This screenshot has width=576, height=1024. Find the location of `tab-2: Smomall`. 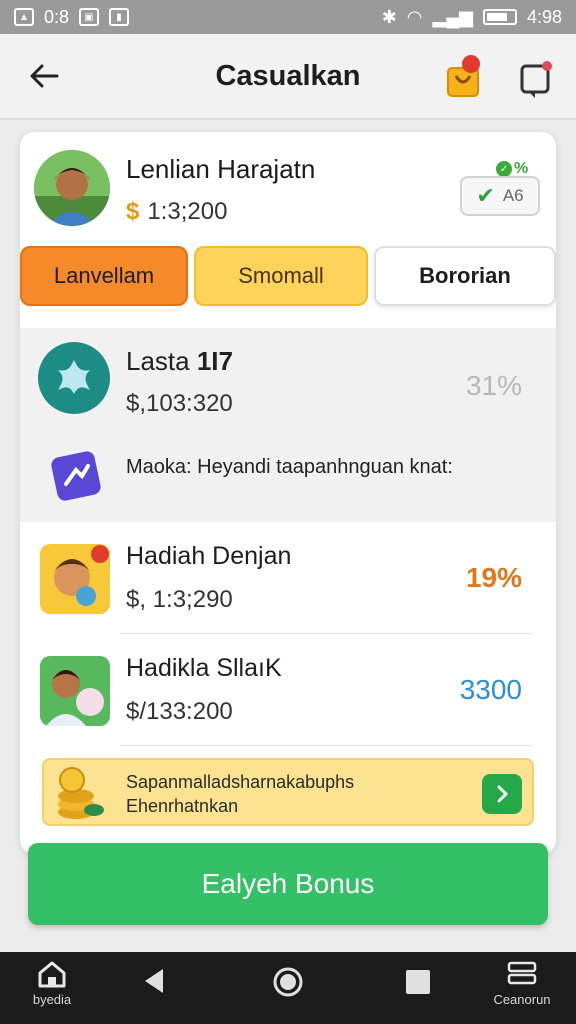

tab-2: Smomall is located at coordinates (281, 276).